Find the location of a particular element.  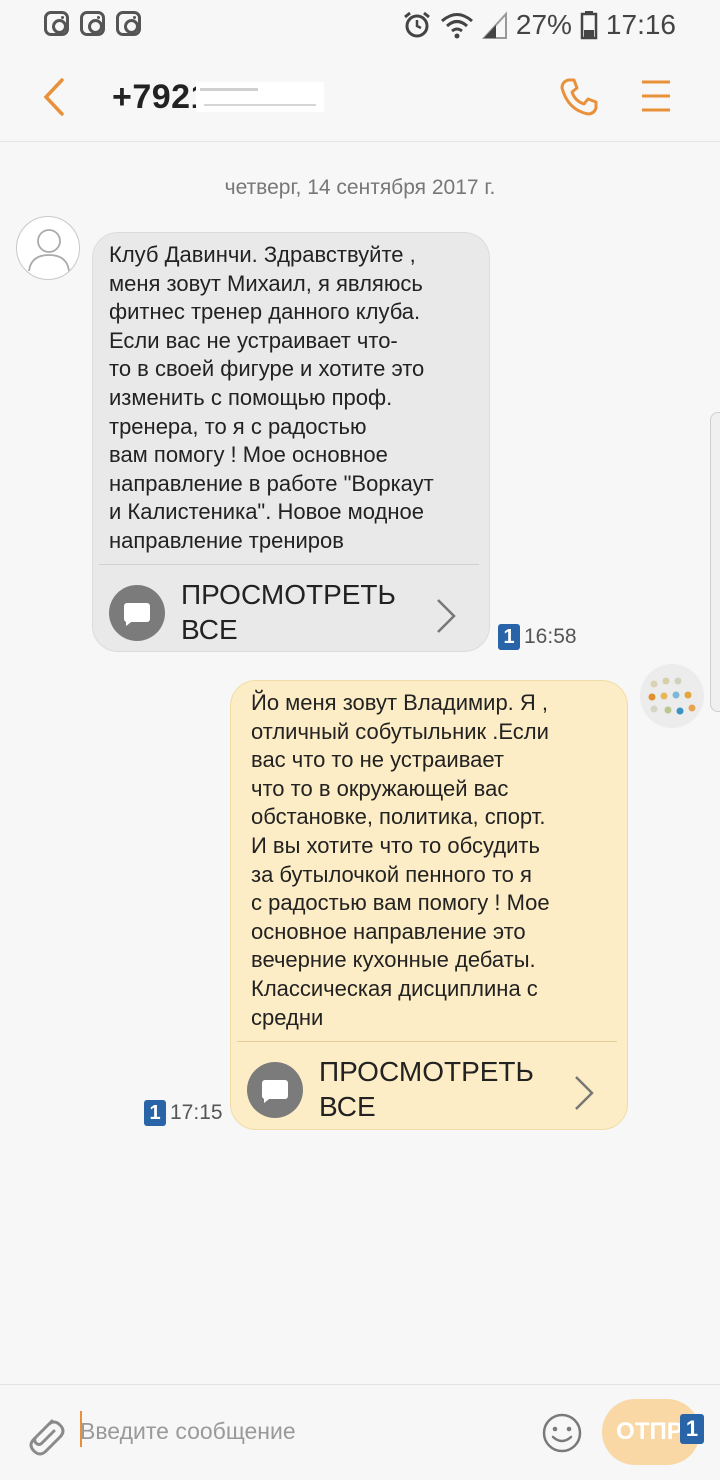

back-arrow-icon is located at coordinates (56, 97).